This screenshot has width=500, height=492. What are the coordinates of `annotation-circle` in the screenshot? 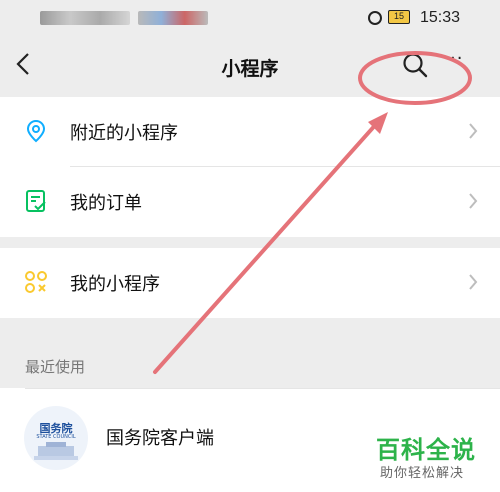 It's located at (415, 78).